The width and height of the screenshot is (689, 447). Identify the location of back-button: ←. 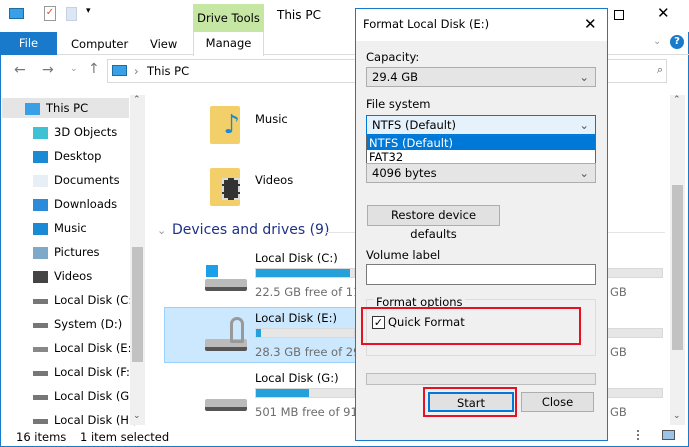
(20, 70).